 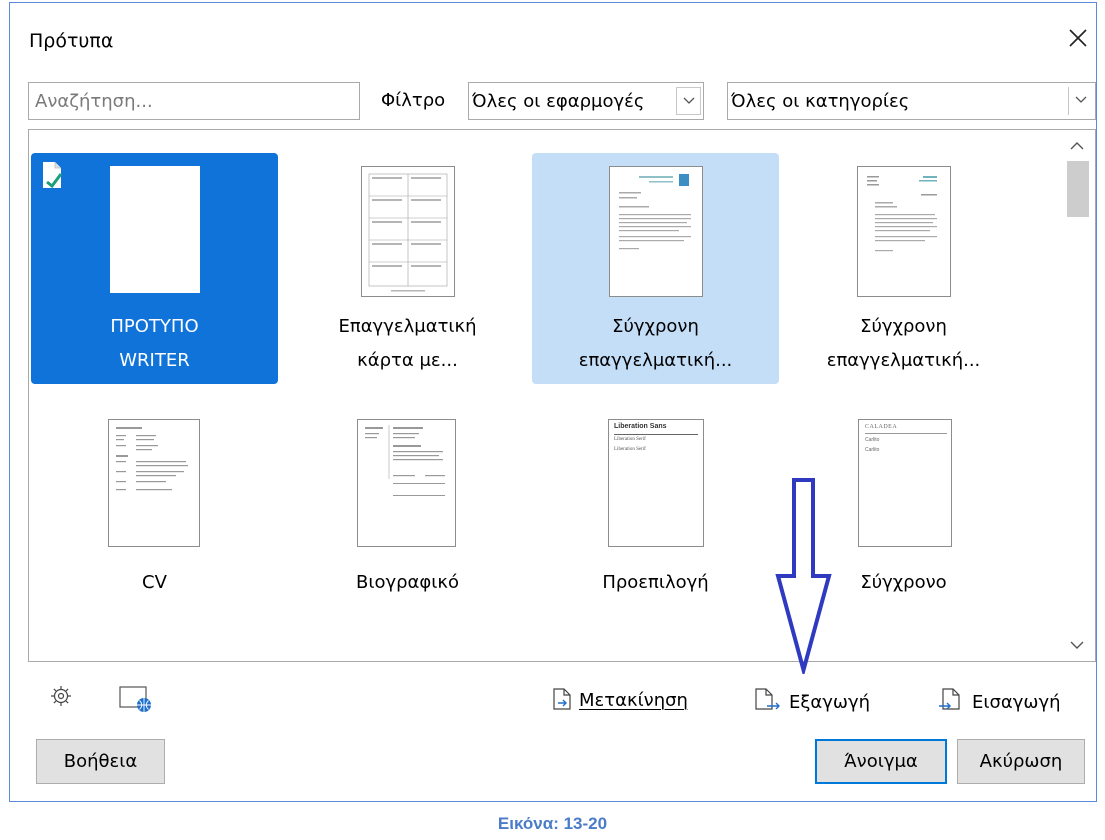 What do you see at coordinates (154, 582) in the screenshot?
I see `template-name: CV` at bounding box center [154, 582].